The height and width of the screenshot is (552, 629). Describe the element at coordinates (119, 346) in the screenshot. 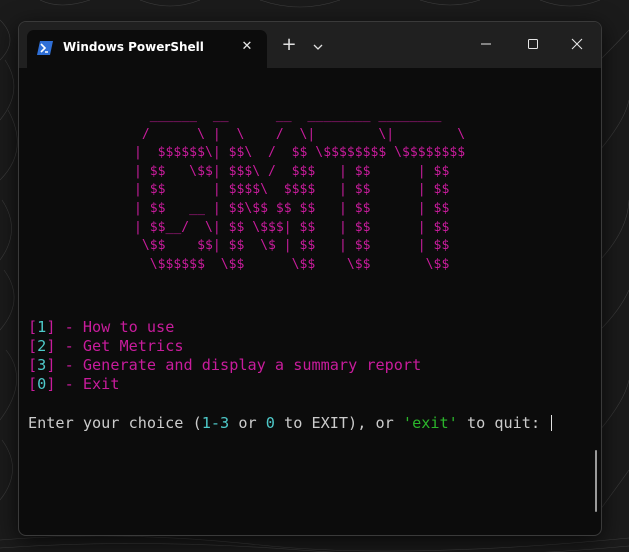

I see `menu-label: - Get Metrics` at that location.